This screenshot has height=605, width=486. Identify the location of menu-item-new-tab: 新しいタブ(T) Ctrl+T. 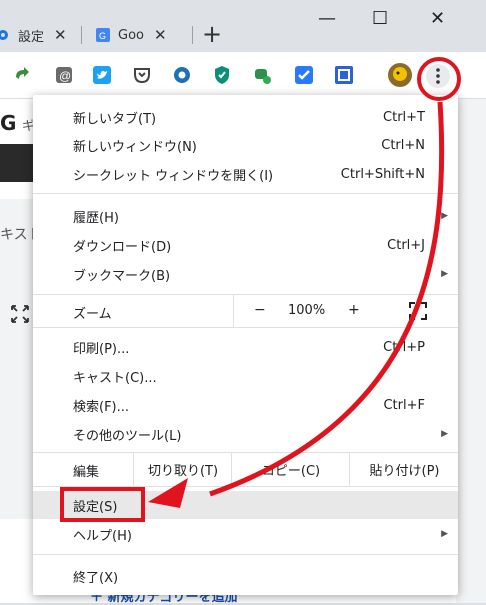
(245, 117).